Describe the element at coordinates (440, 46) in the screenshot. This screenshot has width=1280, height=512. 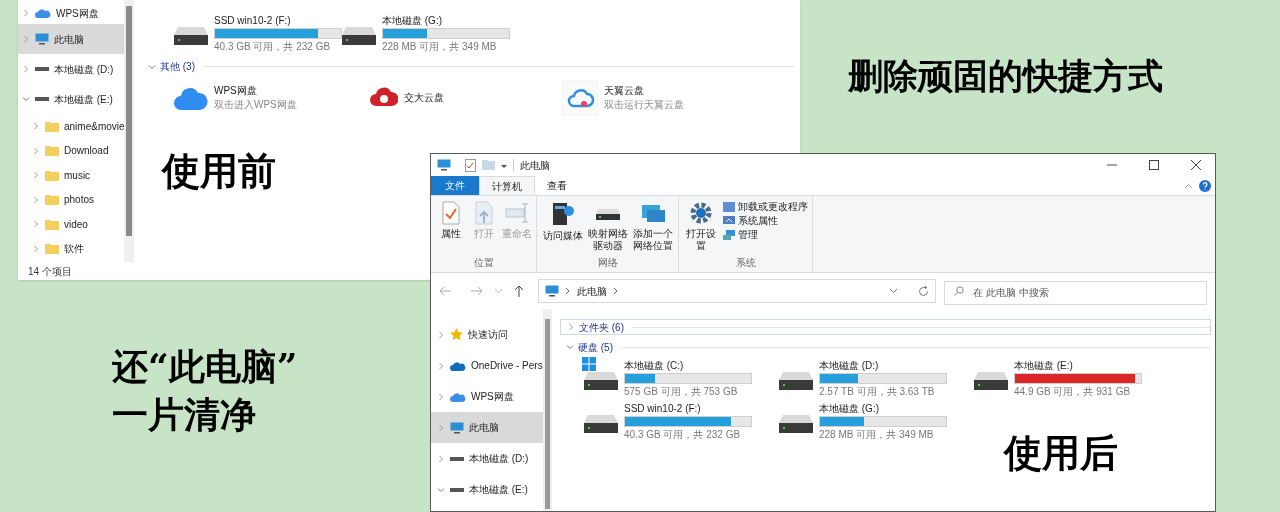
I see `free-space-text: 228 MB 可用，共 349 MB` at that location.